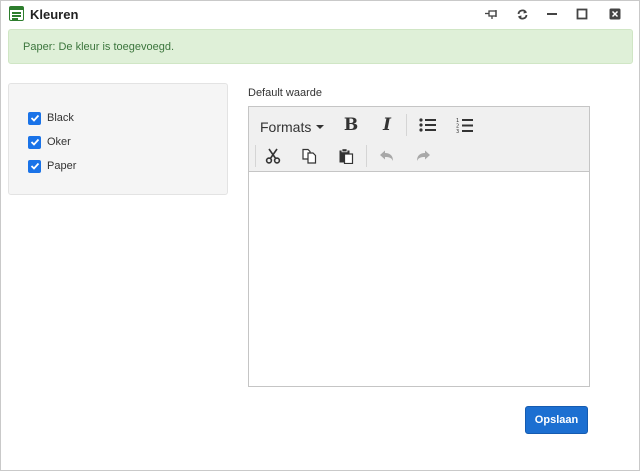  I want to click on color-option-label: Paper, so click(62, 166).